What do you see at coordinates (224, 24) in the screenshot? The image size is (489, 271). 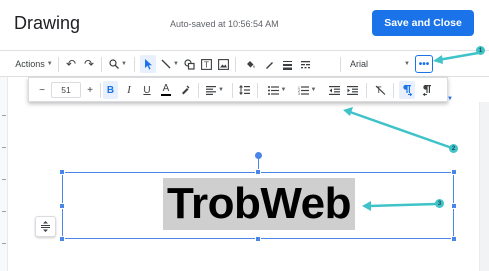 I see `autosave-status: Auto-saved at 10:56:54 AM` at bounding box center [224, 24].